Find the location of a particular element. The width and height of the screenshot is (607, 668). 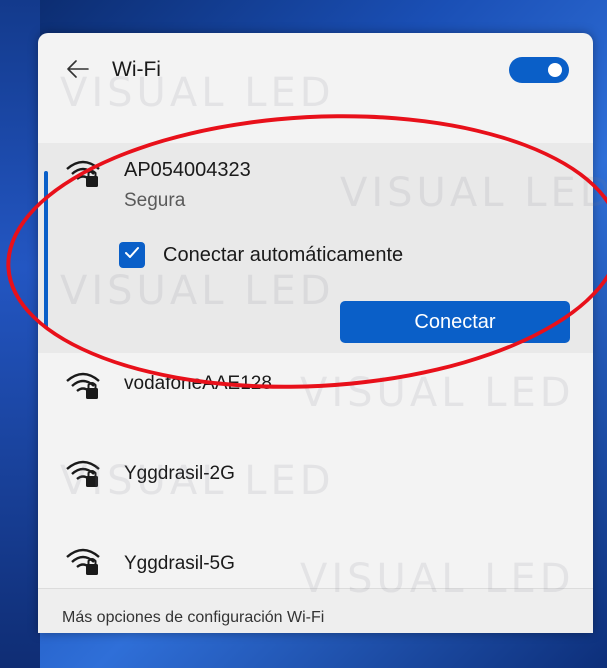

auto-connect-checkbox is located at coordinates (132, 255).